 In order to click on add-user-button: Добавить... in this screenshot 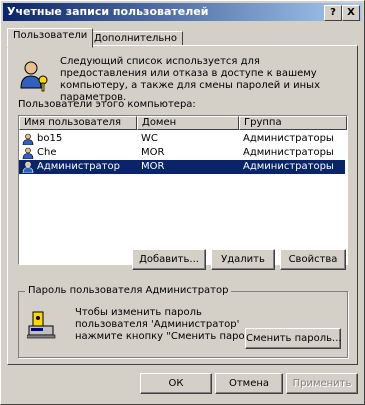, I will do `click(169, 259)`.